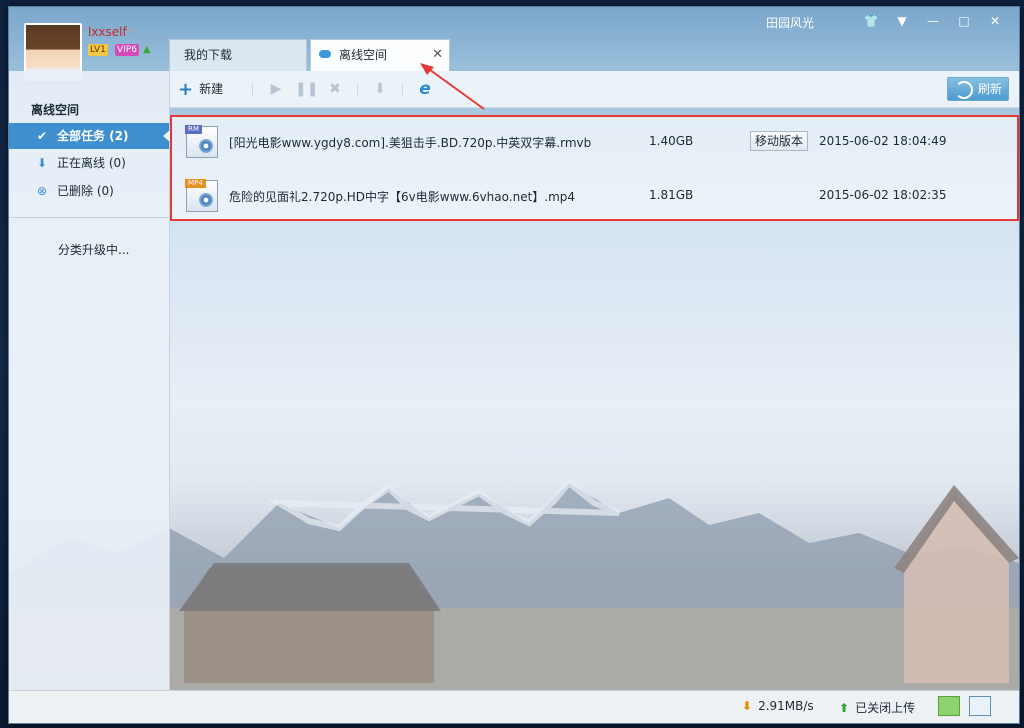  What do you see at coordinates (127, 50) in the screenshot?
I see `vip-badge: VIP6` at bounding box center [127, 50].